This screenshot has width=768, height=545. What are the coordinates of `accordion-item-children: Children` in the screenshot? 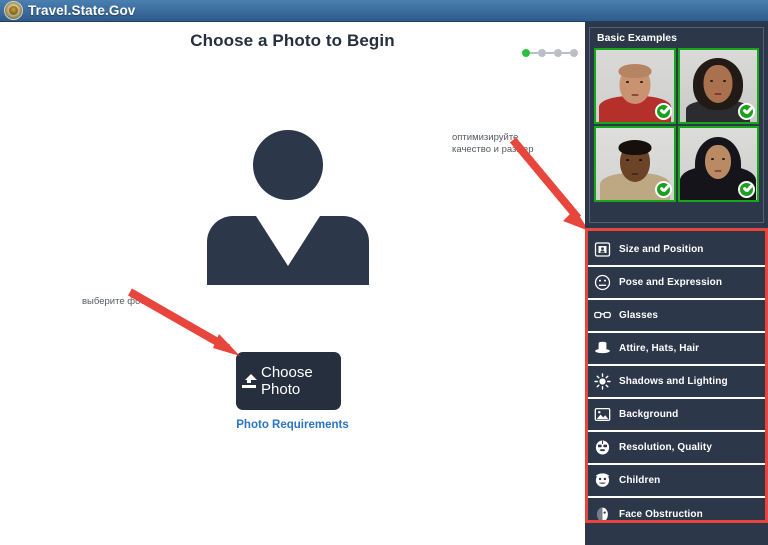 It's located at (676, 481).